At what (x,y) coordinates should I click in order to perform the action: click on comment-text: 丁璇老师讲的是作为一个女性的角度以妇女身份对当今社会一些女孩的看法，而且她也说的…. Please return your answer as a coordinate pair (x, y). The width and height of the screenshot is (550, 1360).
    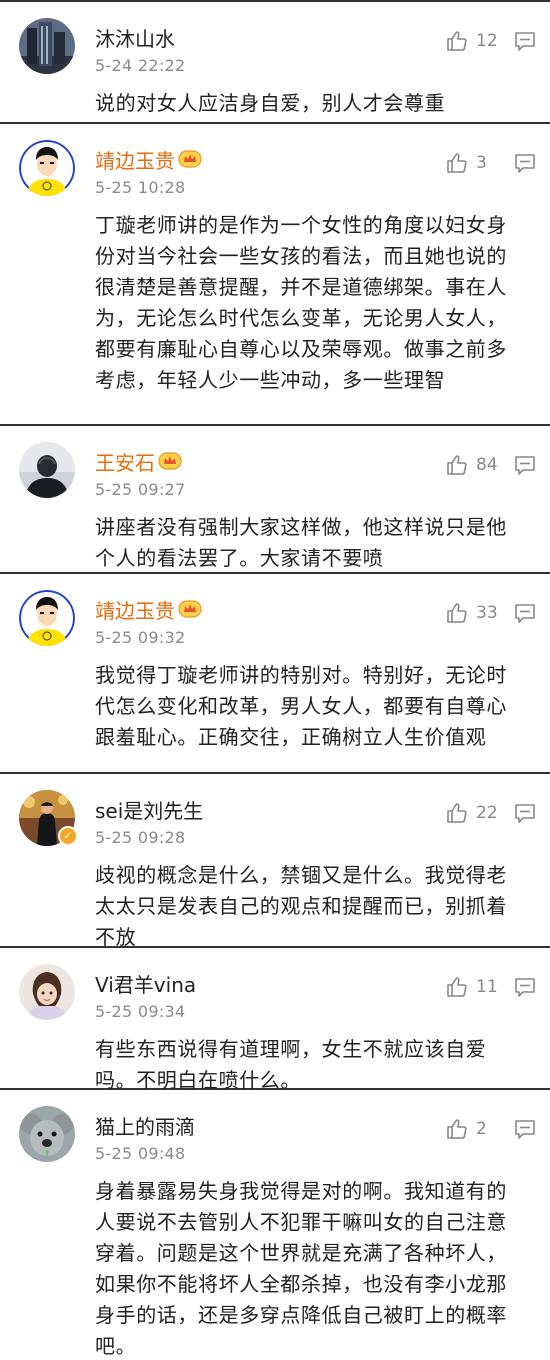
    Looking at the image, I should click on (301, 302).